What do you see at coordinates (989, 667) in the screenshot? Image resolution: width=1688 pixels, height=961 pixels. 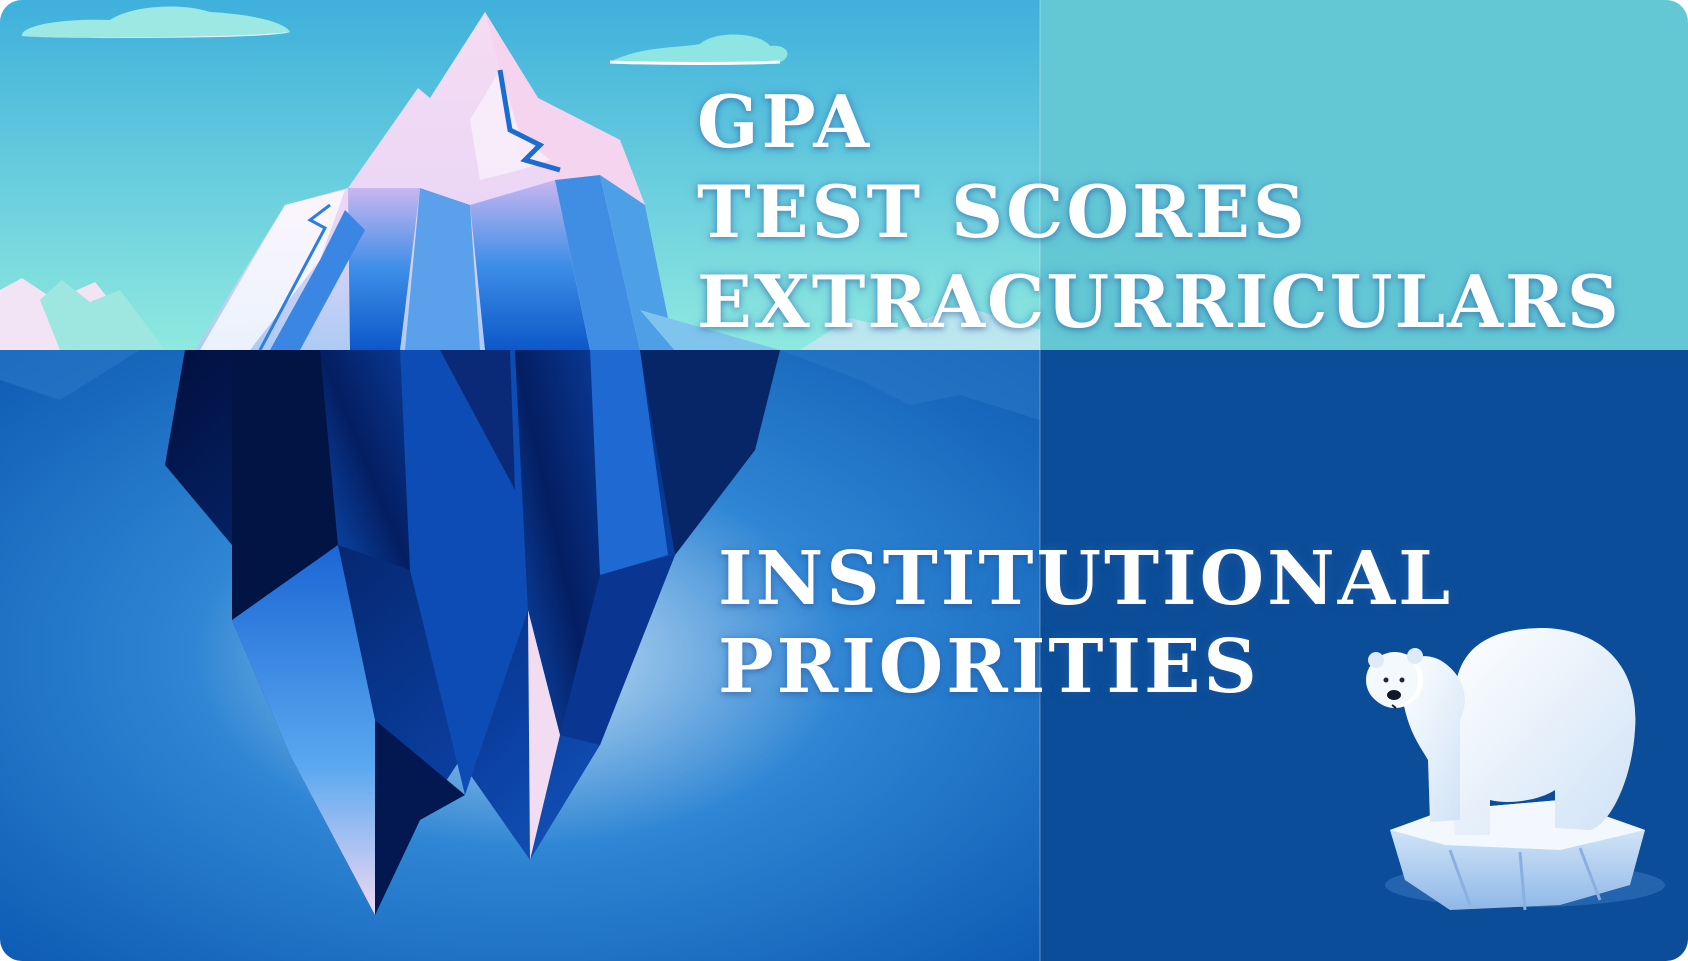 I see `below-water-line-priorities: PRIORITIES` at bounding box center [989, 667].